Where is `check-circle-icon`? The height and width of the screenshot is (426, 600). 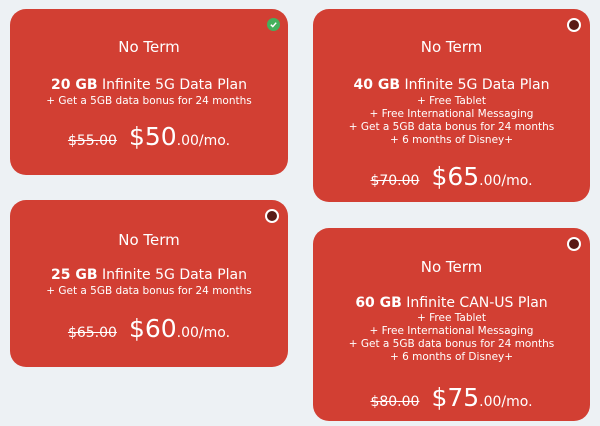 check-circle-icon is located at coordinates (273, 24).